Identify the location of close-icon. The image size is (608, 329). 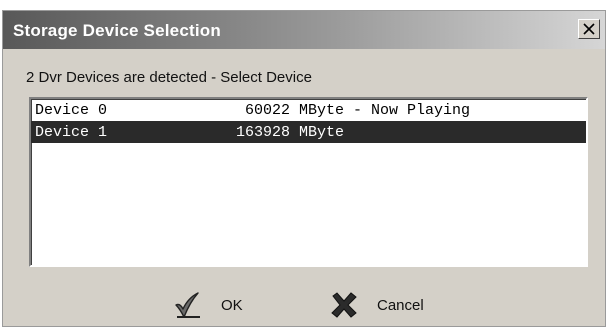
(589, 29).